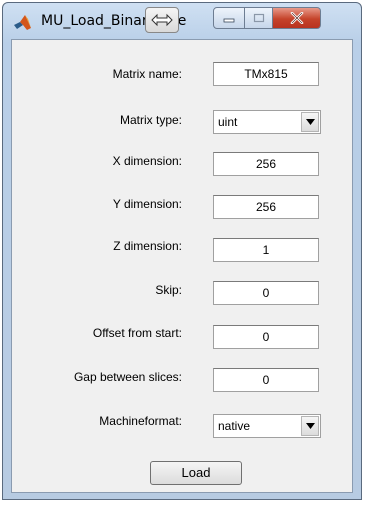 This screenshot has width=366, height=505. Describe the element at coordinates (266, 74) in the screenshot. I see `matrix-name-field: TMx815` at that location.